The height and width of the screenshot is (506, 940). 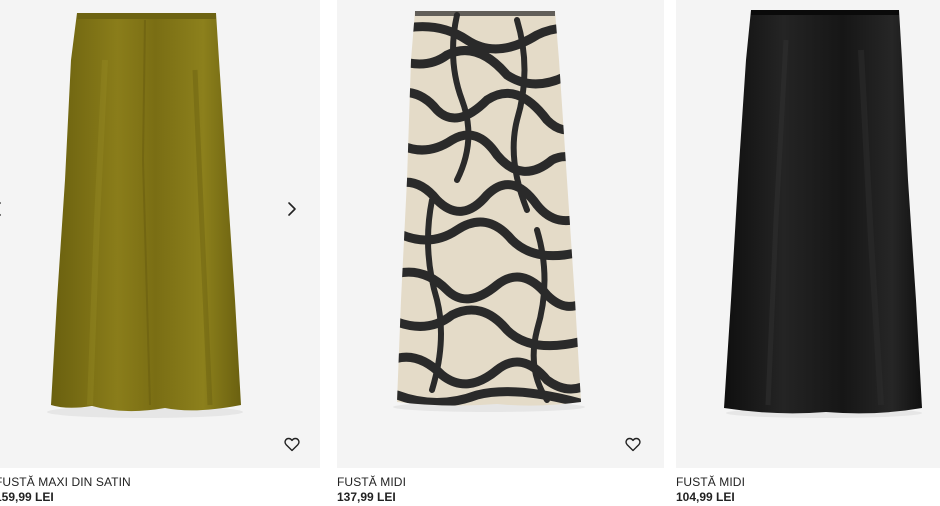 I want to click on prev-image-arrow, so click(x=4, y=213).